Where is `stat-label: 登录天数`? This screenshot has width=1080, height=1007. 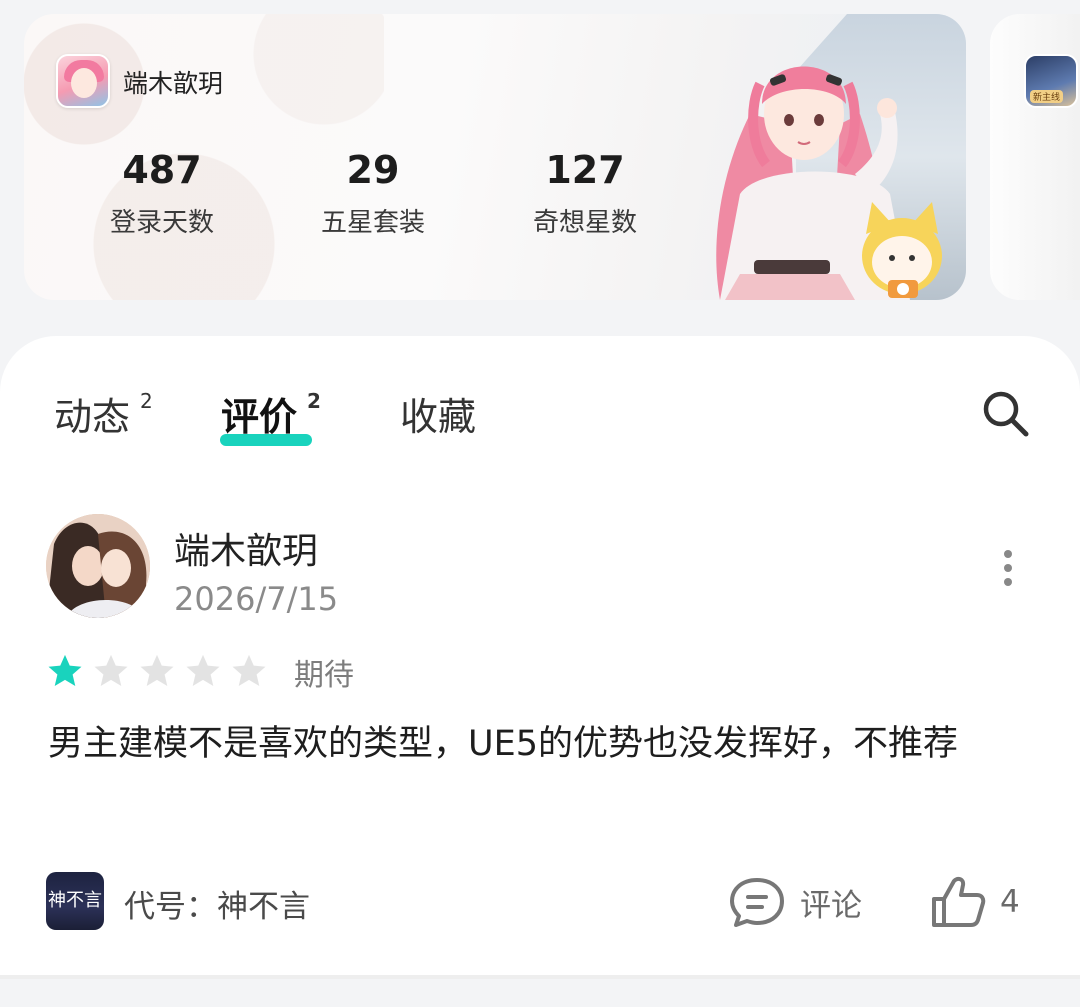
stat-label: 登录天数 is located at coordinates (161, 223).